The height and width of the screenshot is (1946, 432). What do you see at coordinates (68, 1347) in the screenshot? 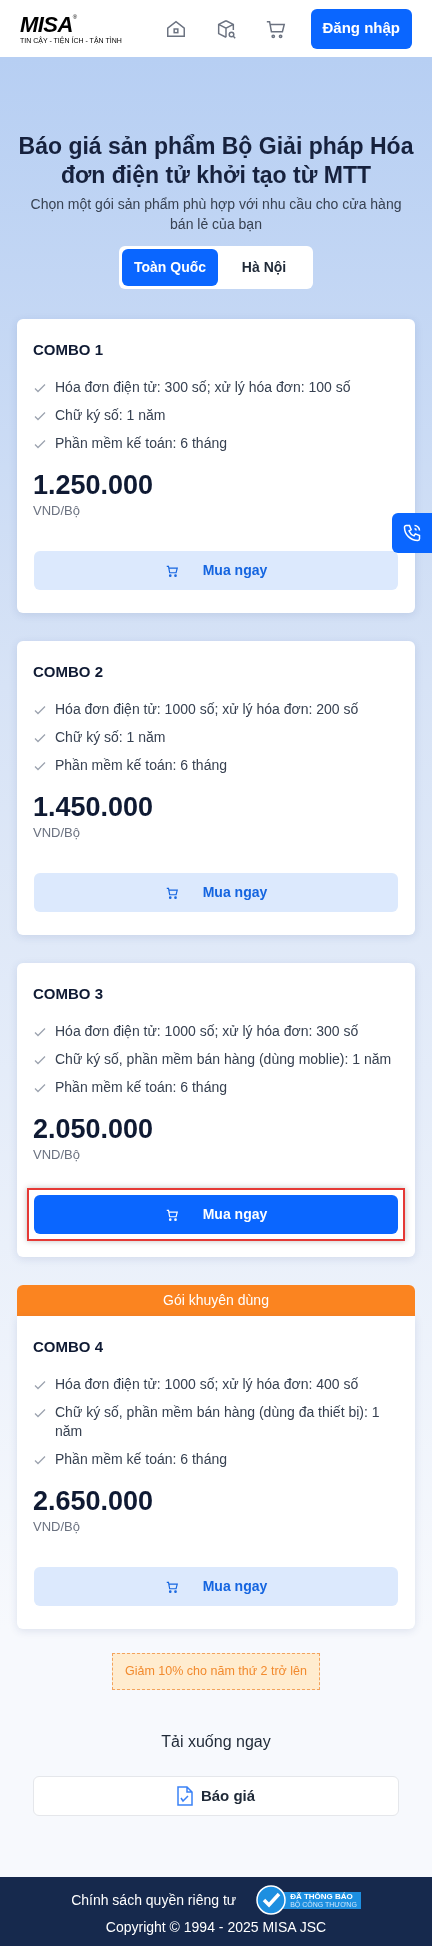
I see `plan-name: COMBO 4` at bounding box center [68, 1347].